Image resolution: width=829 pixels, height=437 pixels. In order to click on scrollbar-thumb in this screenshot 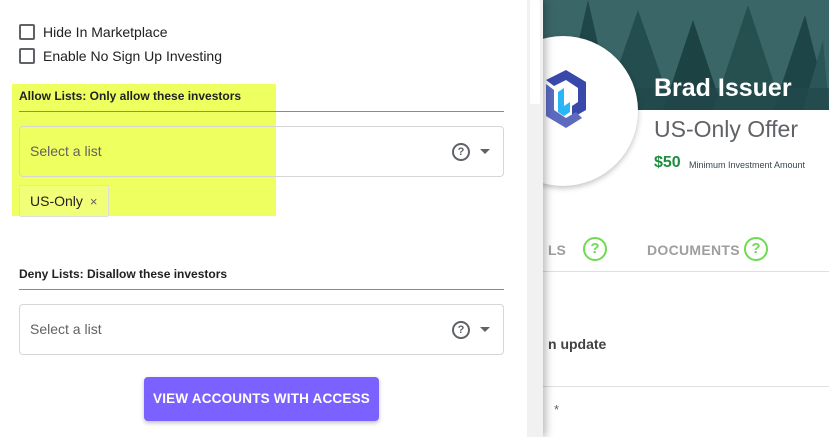, I will do `click(535, 52)`.